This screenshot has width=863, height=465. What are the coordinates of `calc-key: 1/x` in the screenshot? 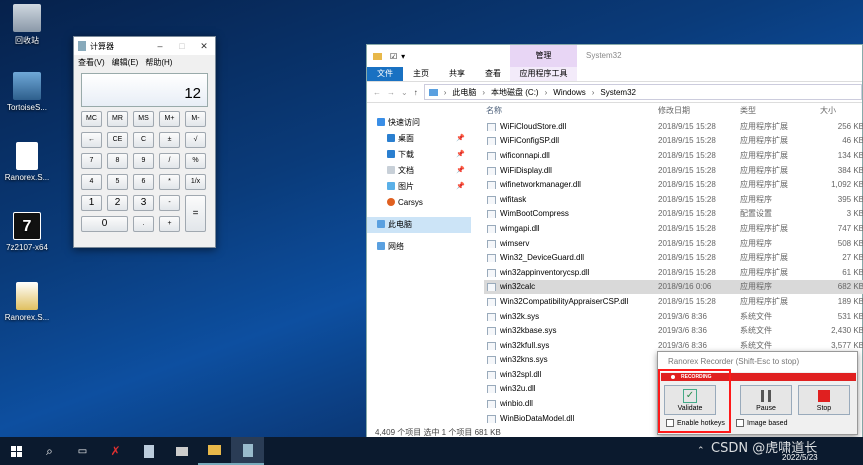 It's located at (195, 182).